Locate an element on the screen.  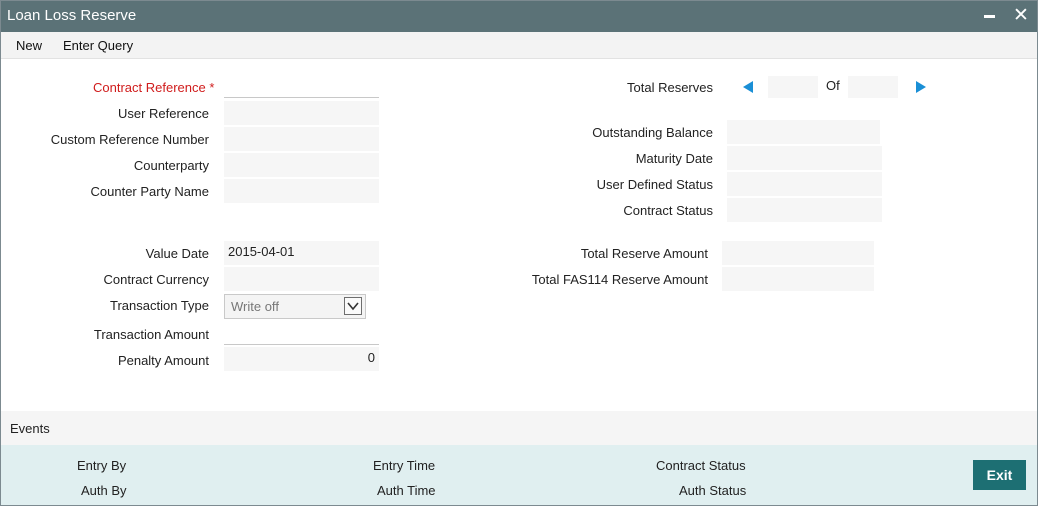
contract-status-label: Contract Status is located at coordinates (668, 210).